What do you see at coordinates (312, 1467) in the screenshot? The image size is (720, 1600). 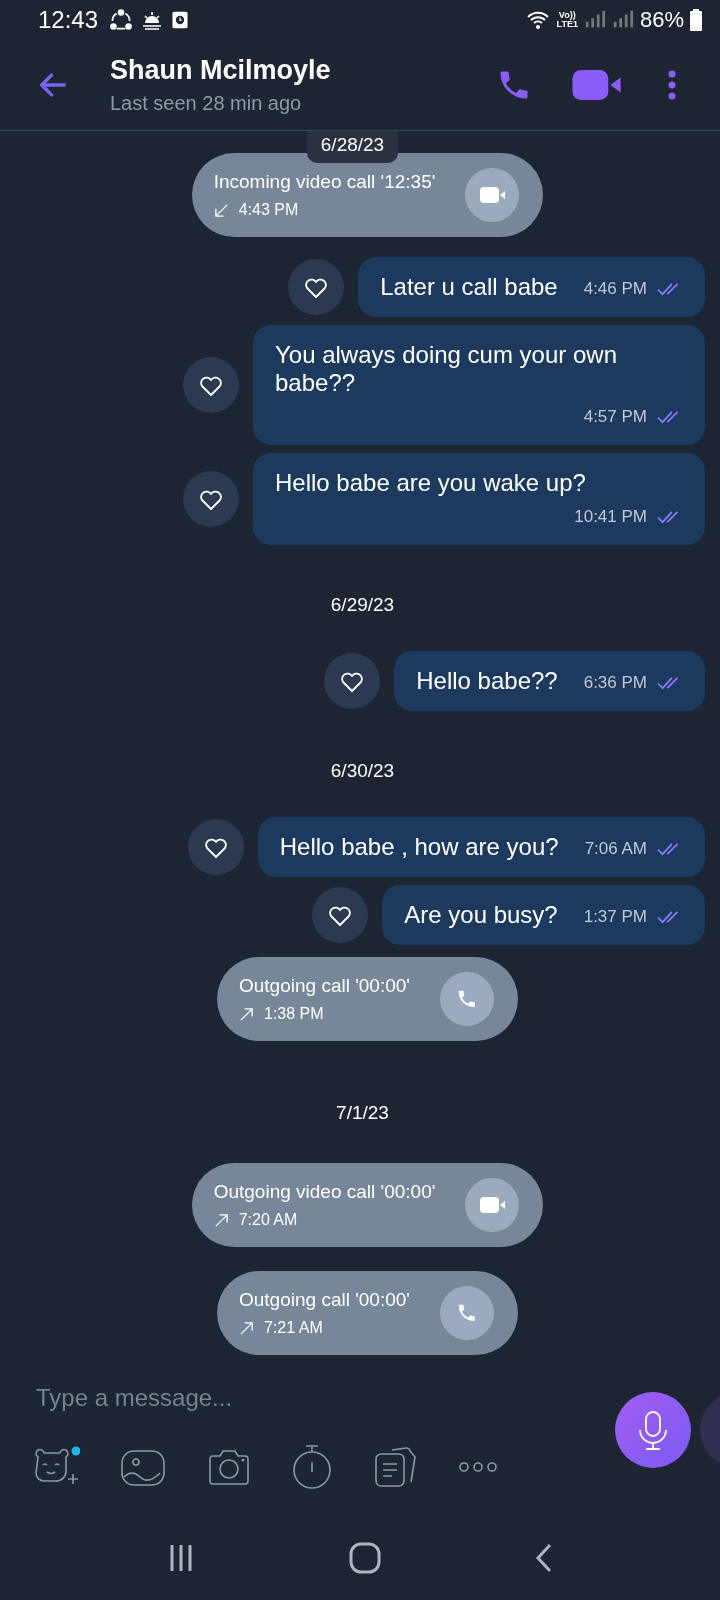 I see `timer-icon` at bounding box center [312, 1467].